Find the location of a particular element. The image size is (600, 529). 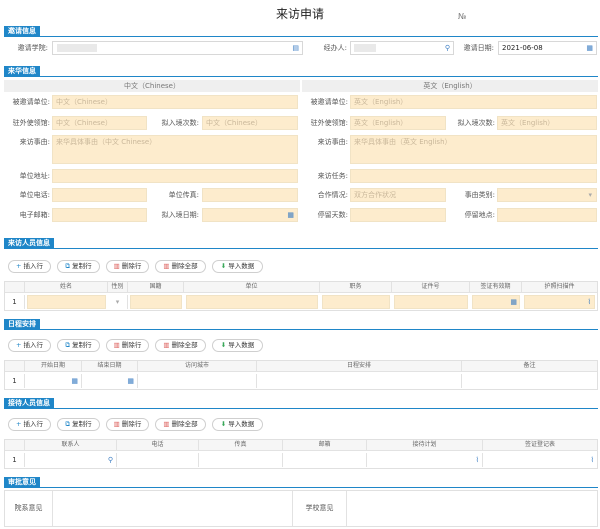

unit-cell is located at coordinates (252, 302).